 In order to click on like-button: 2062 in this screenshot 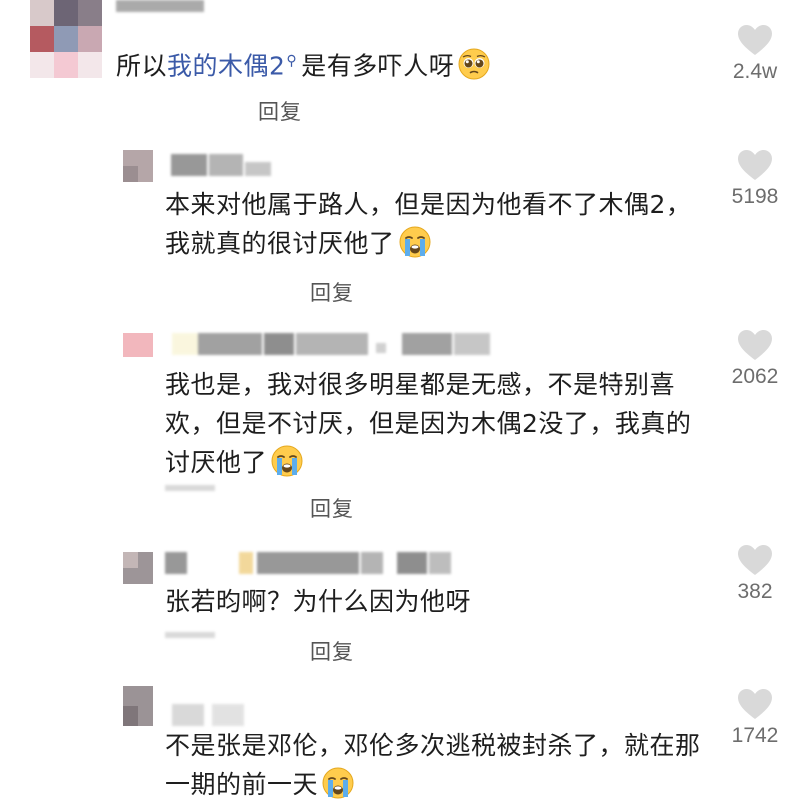, I will do `click(755, 359)`.